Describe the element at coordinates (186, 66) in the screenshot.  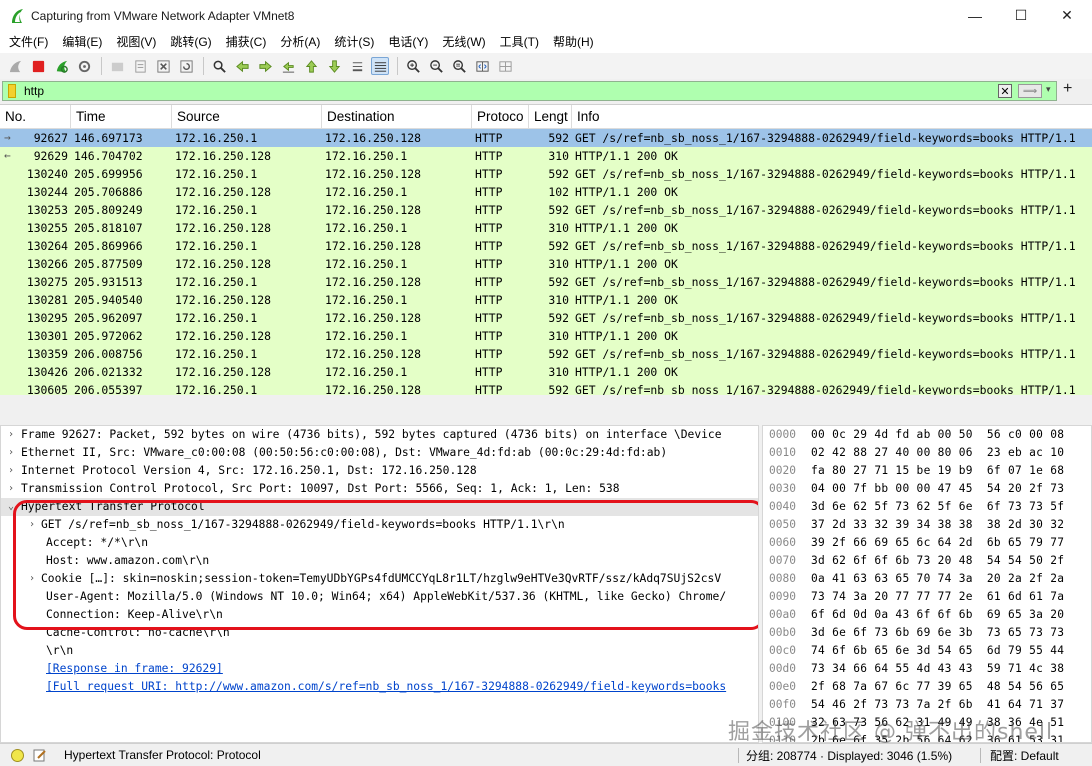
I see `reload-file-button` at that location.